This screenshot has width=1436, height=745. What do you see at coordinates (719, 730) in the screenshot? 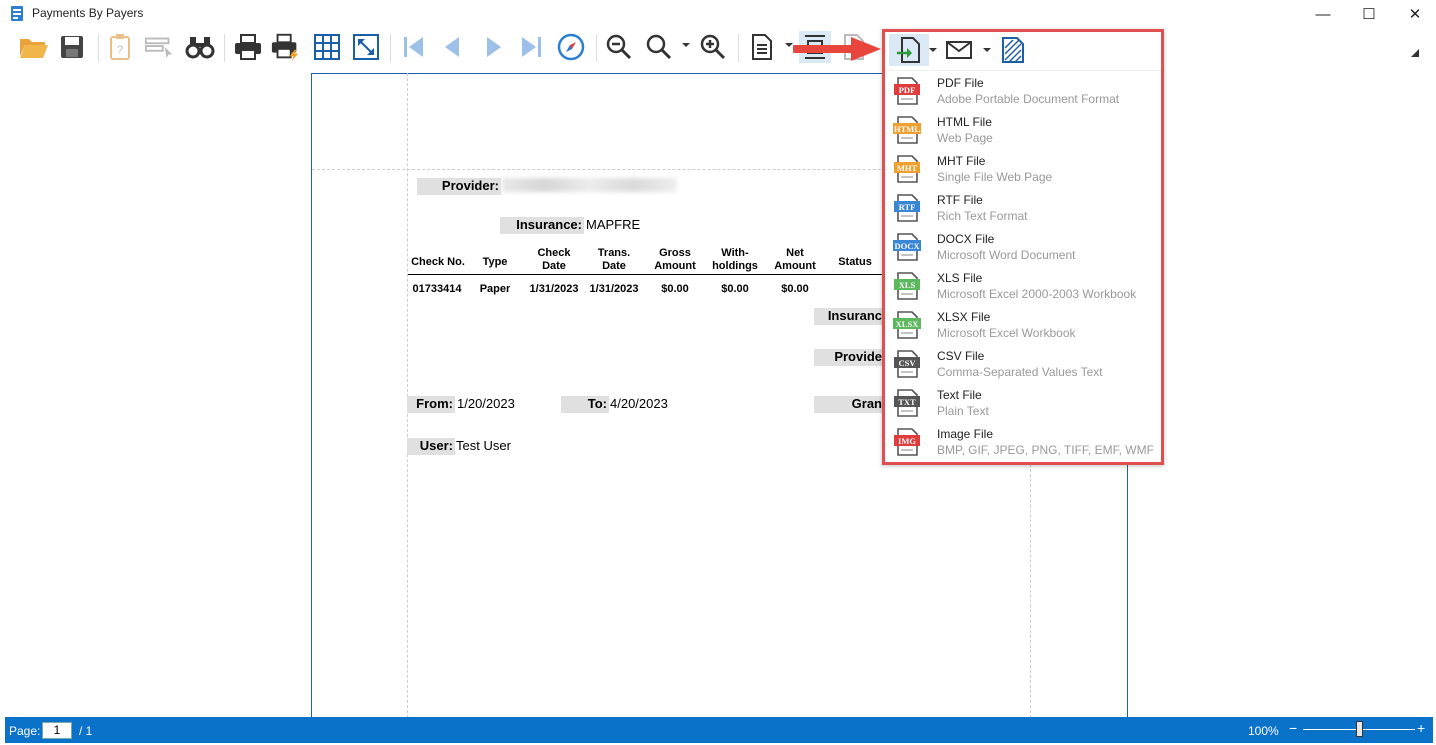
I see `status-bar: Page: 1 / 1 100% − +` at bounding box center [719, 730].